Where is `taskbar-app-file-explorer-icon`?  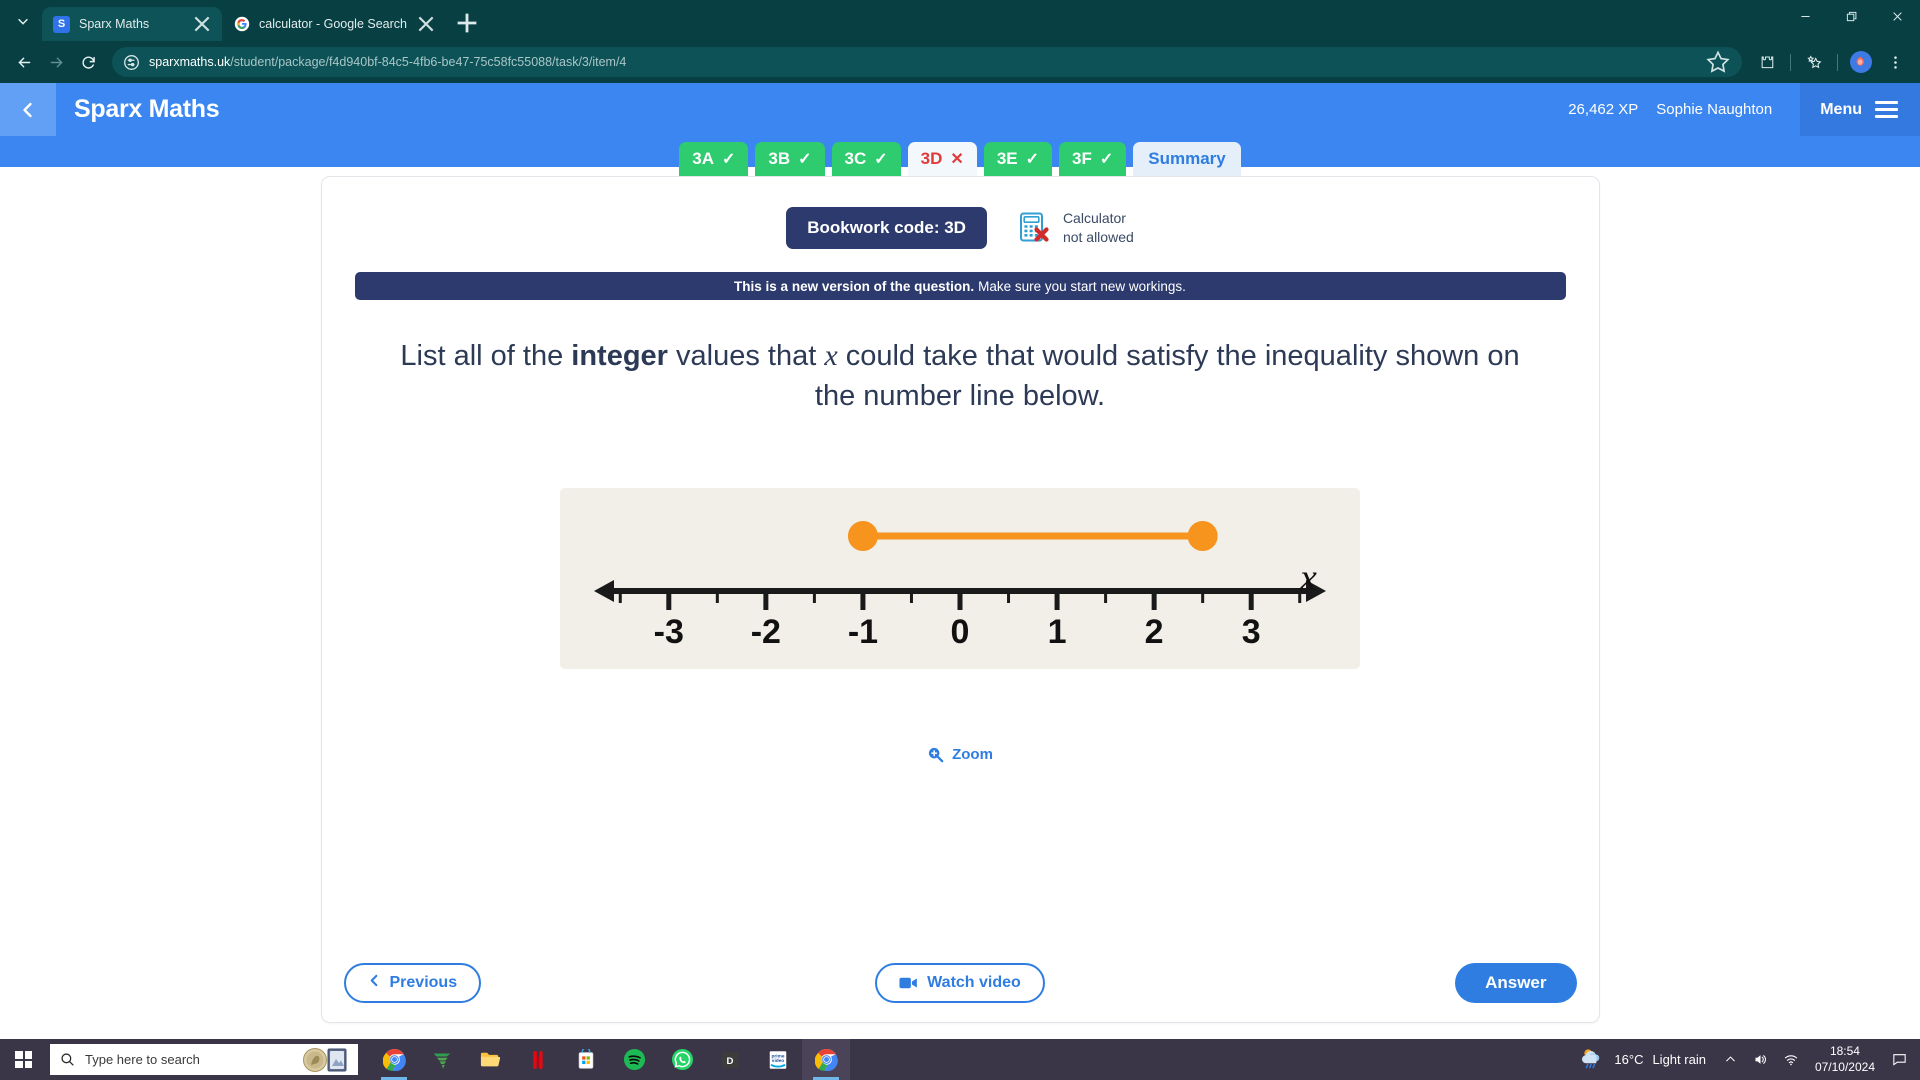
taskbar-app-file-explorer-icon is located at coordinates (490, 1059).